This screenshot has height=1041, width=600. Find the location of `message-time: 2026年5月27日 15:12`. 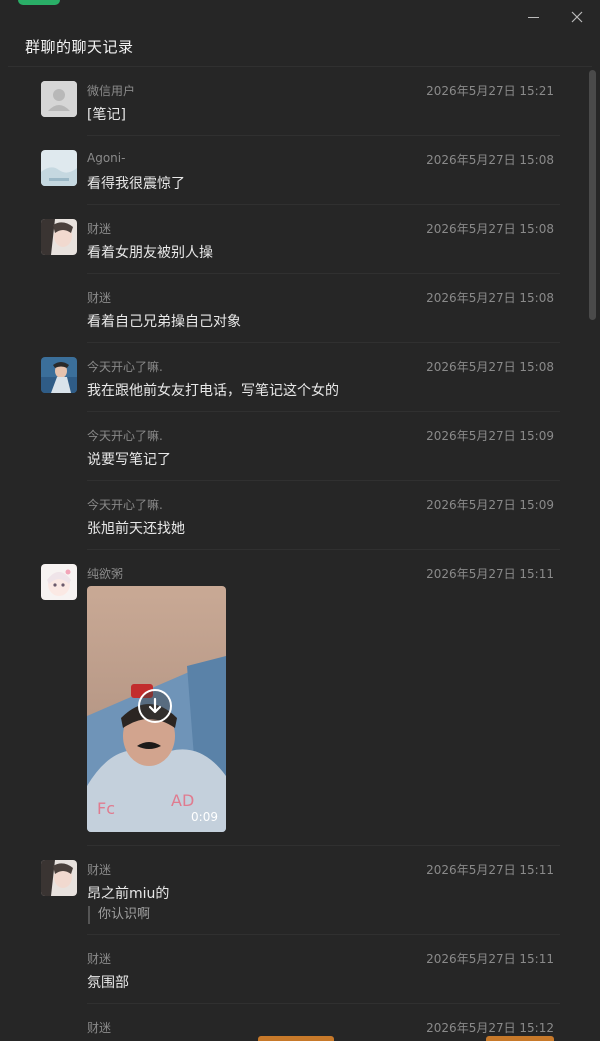

message-time: 2026年5月27日 15:12 is located at coordinates (490, 1028).